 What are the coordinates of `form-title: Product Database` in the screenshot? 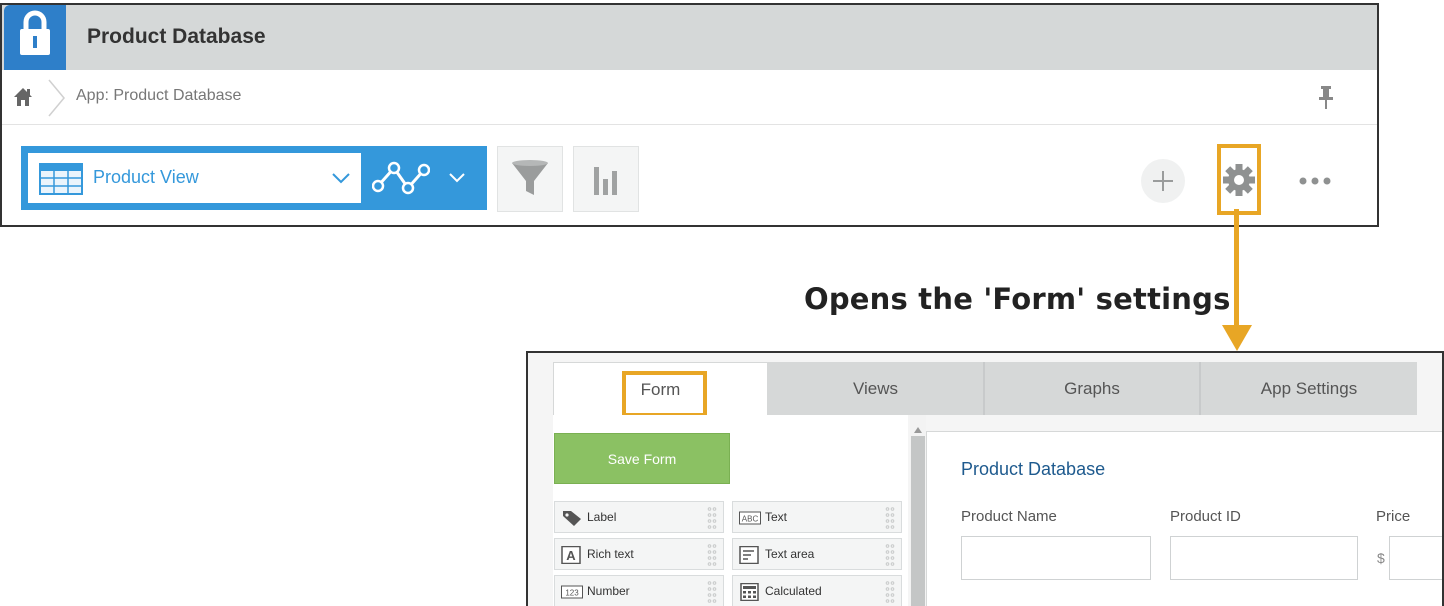 It's located at (1033, 469).